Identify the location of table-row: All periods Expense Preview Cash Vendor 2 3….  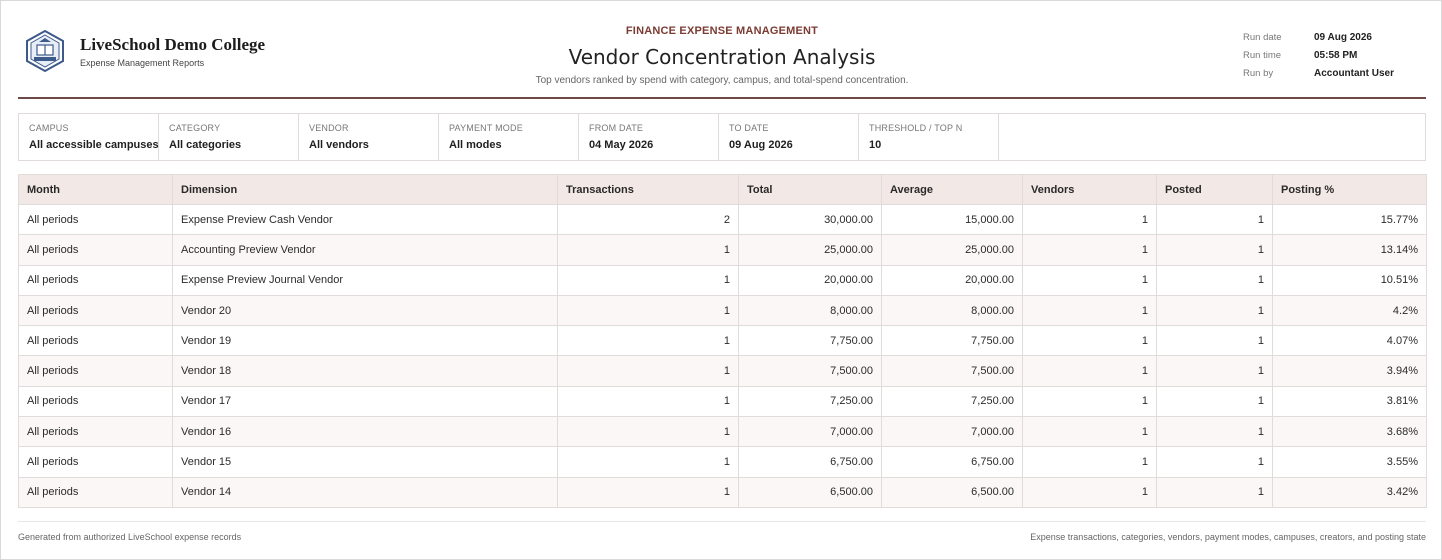
(722, 219).